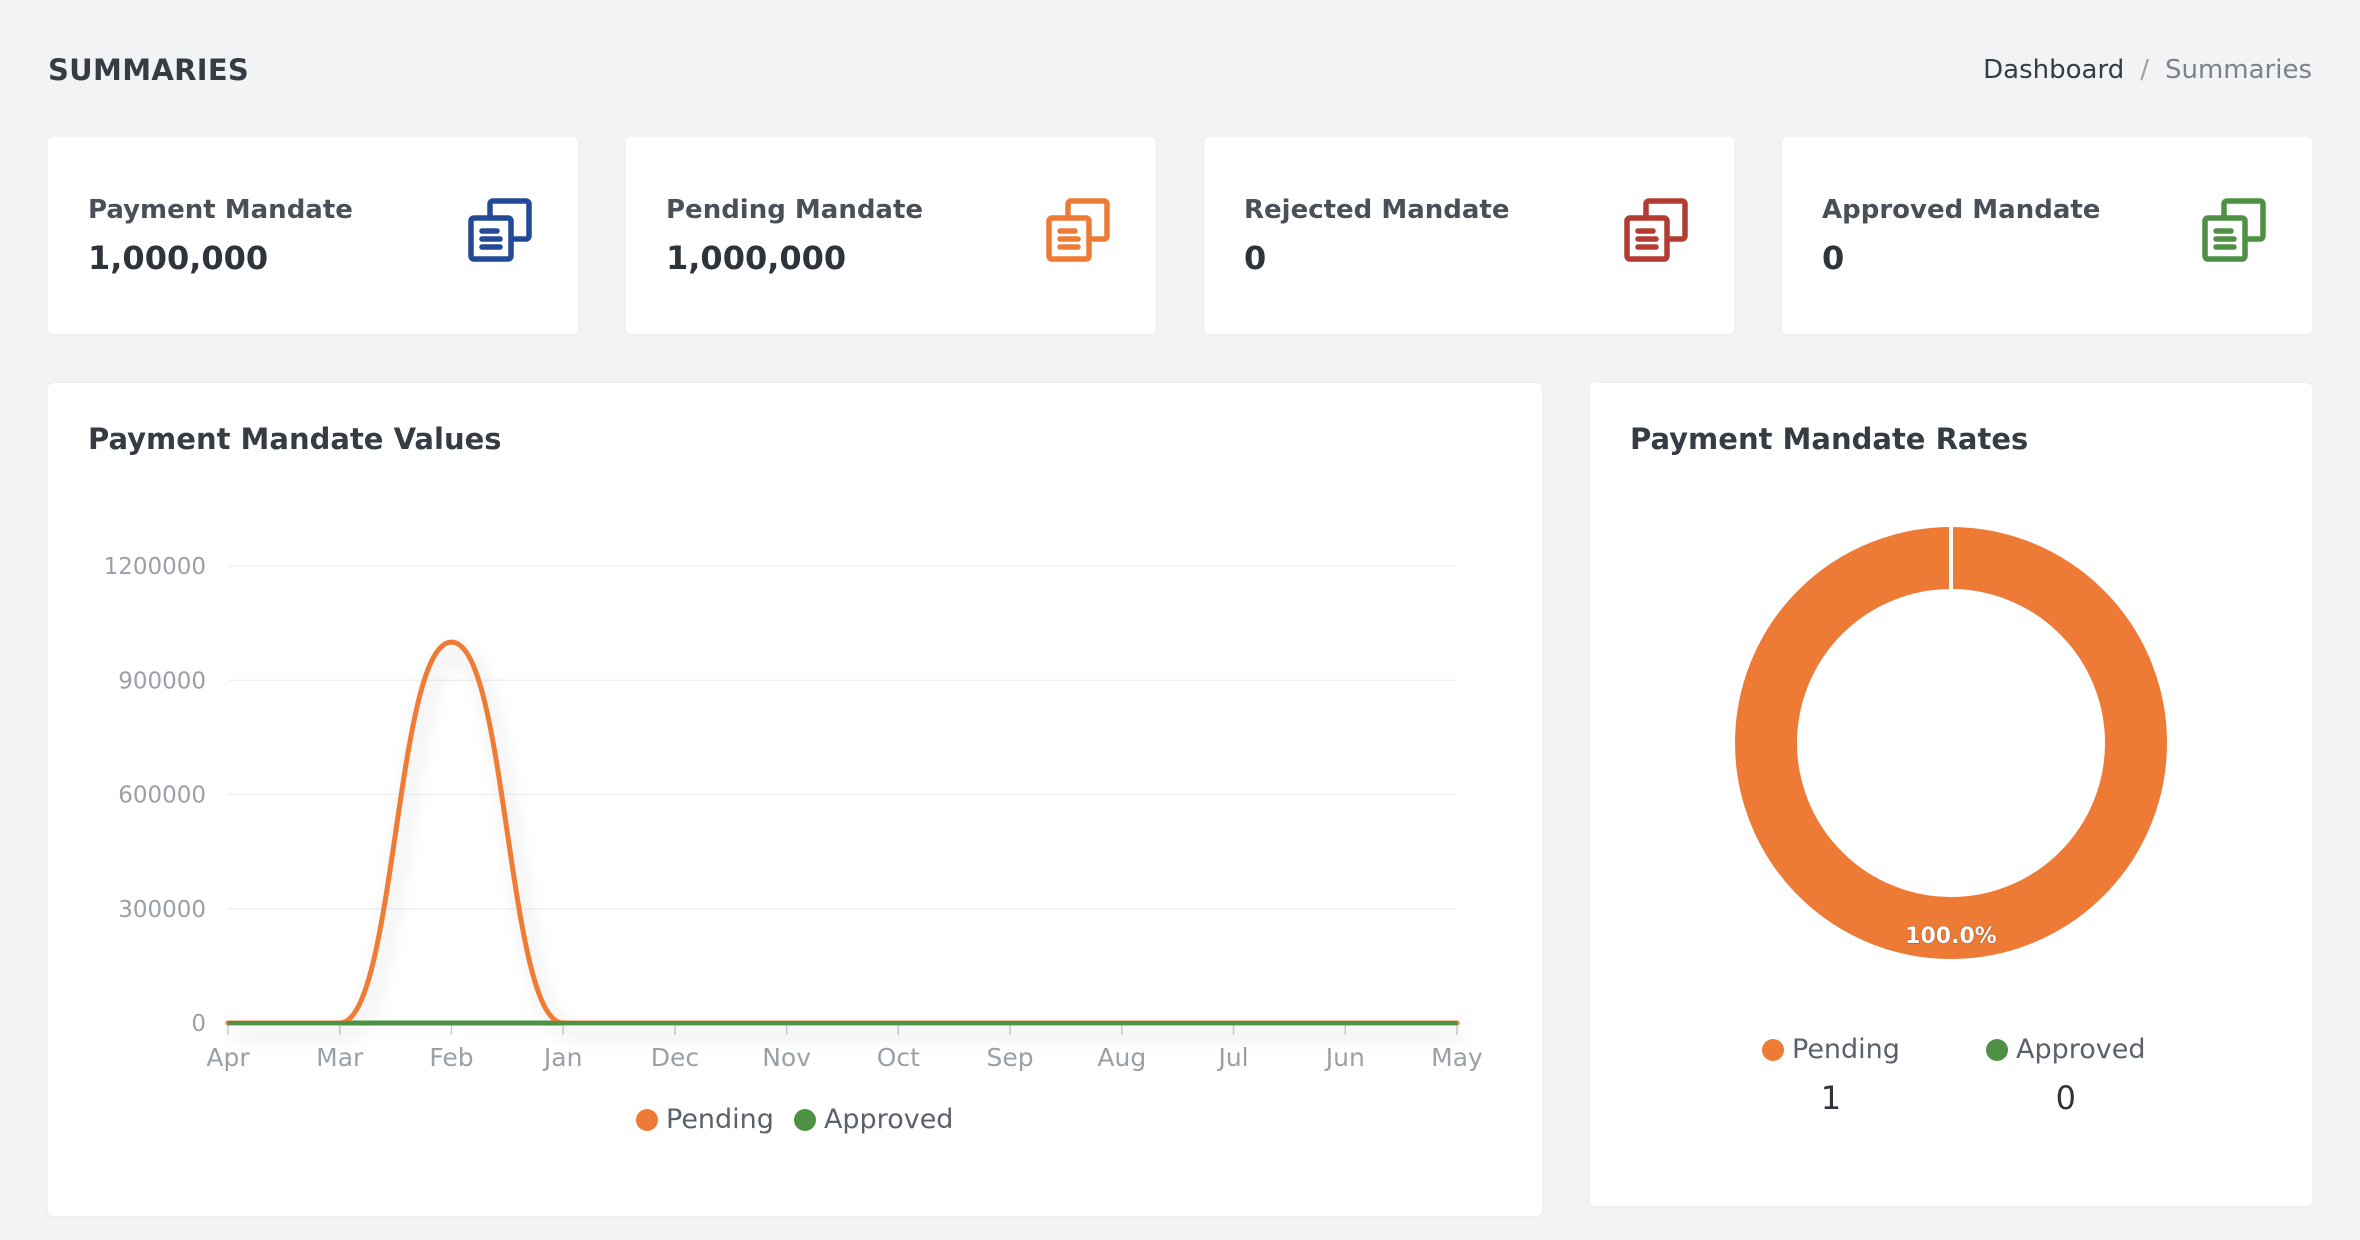 The width and height of the screenshot is (2360, 1240). Describe the element at coordinates (451, 1057) in the screenshot. I see `x-tick-label: Feb` at that location.